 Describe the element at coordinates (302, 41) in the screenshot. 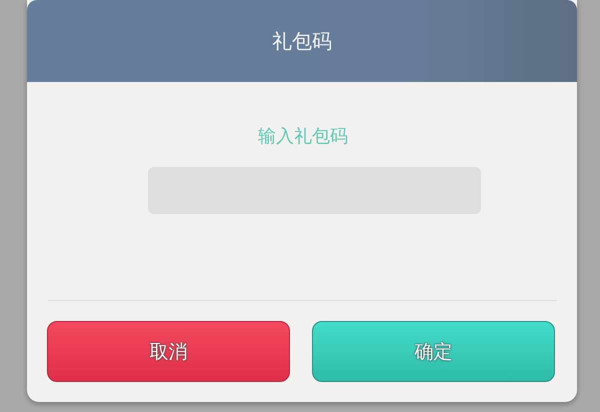

I see `dialog-title: 礼包码` at that location.